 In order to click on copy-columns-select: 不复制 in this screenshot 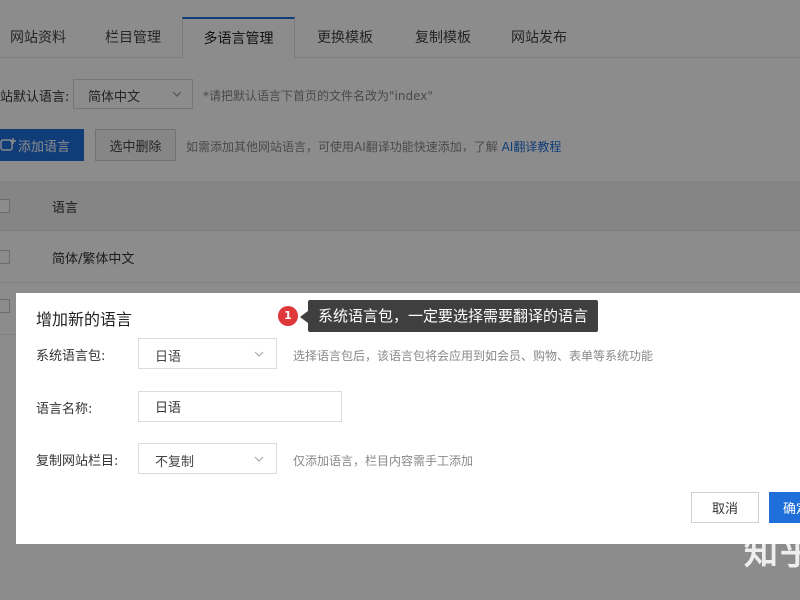, I will do `click(207, 458)`.